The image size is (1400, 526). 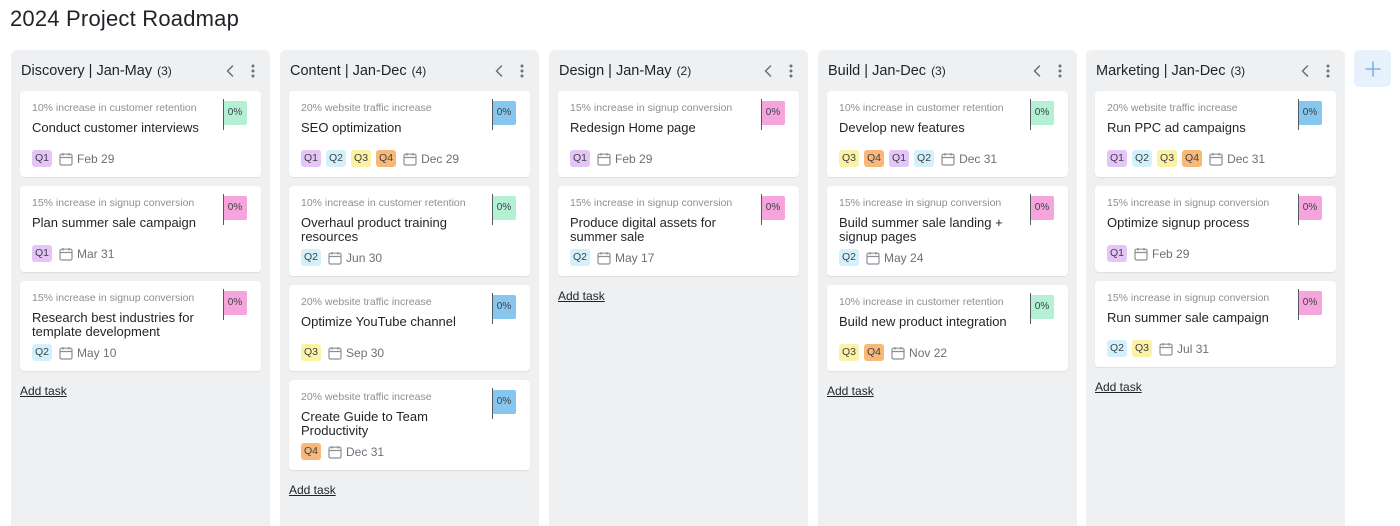 What do you see at coordinates (928, 352) in the screenshot?
I see `due-date-text: Nov 22` at bounding box center [928, 352].